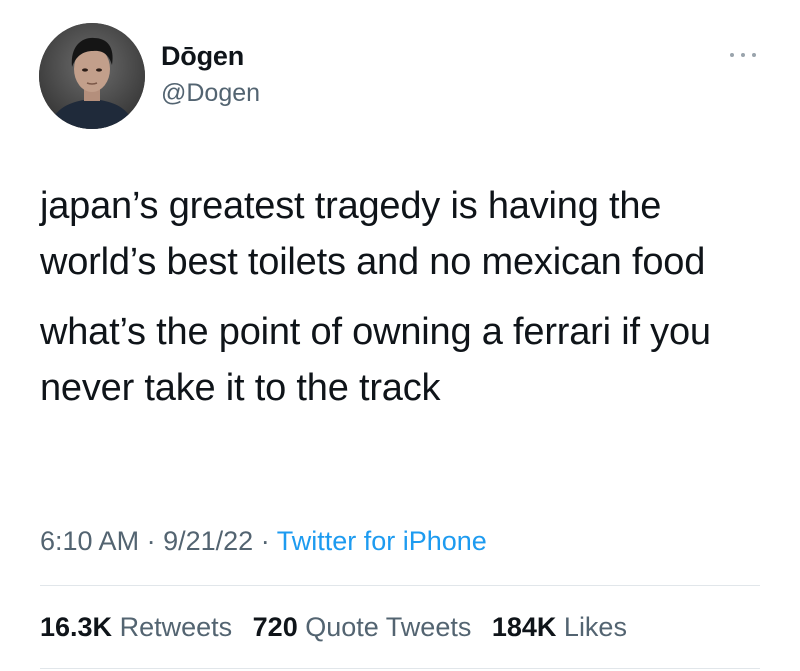 This screenshot has height=671, width=800. Describe the element at coordinates (210, 74) in the screenshot. I see `author-block: Dōgen @Dogen` at that location.